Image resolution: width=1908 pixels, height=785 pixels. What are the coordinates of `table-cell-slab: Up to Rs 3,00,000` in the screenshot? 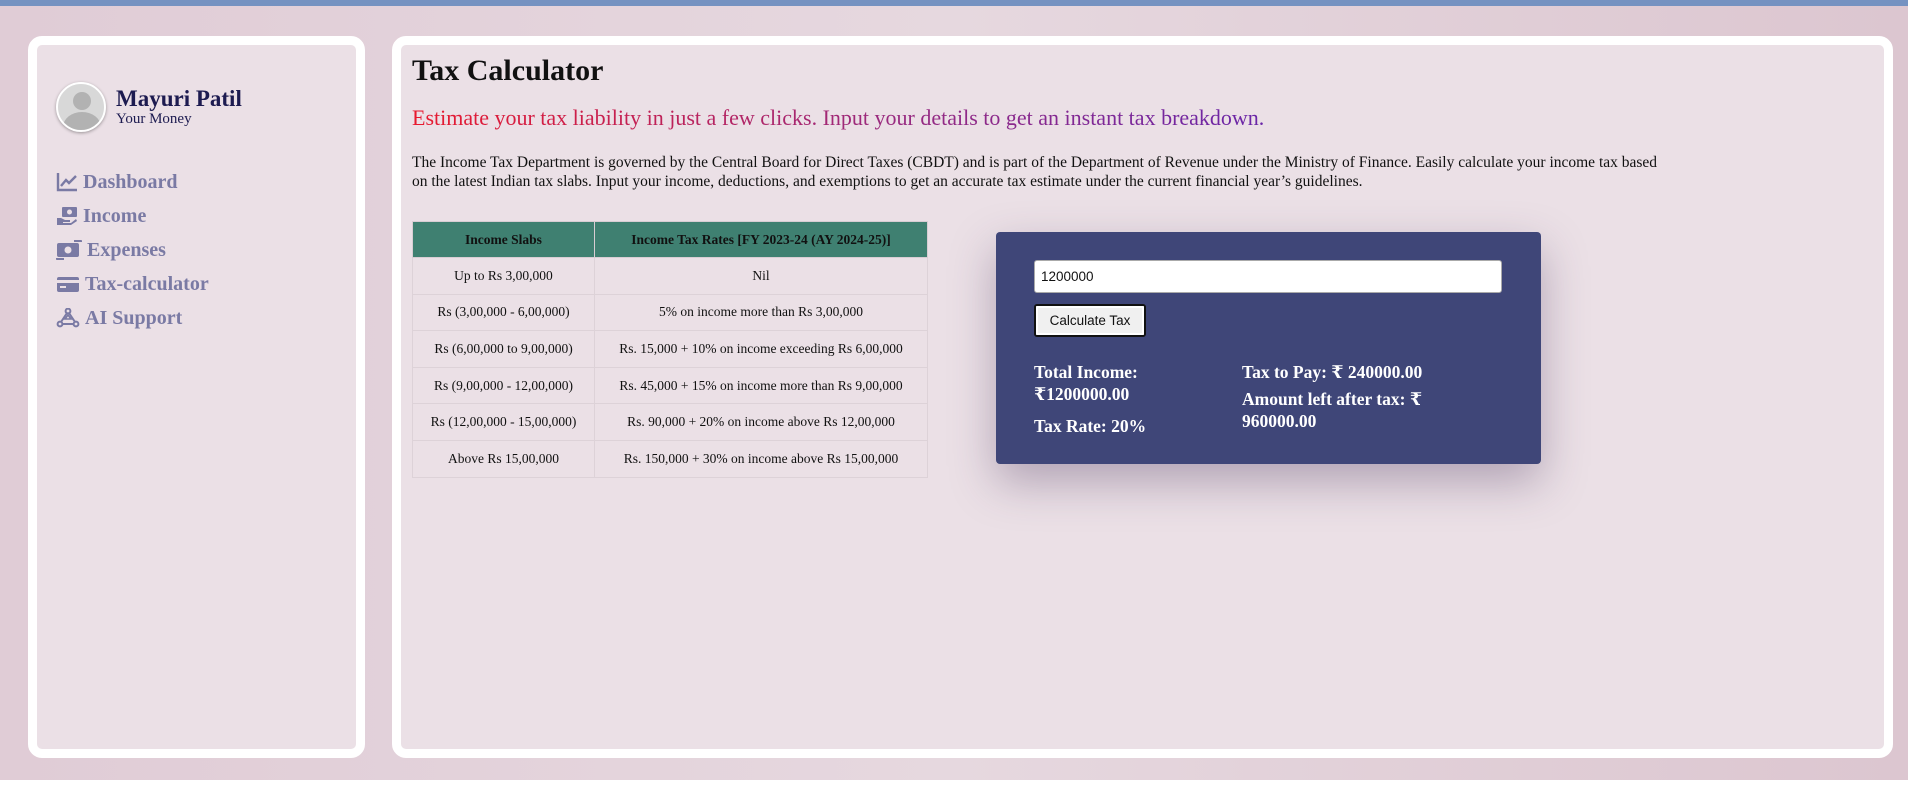 It's located at (503, 276).